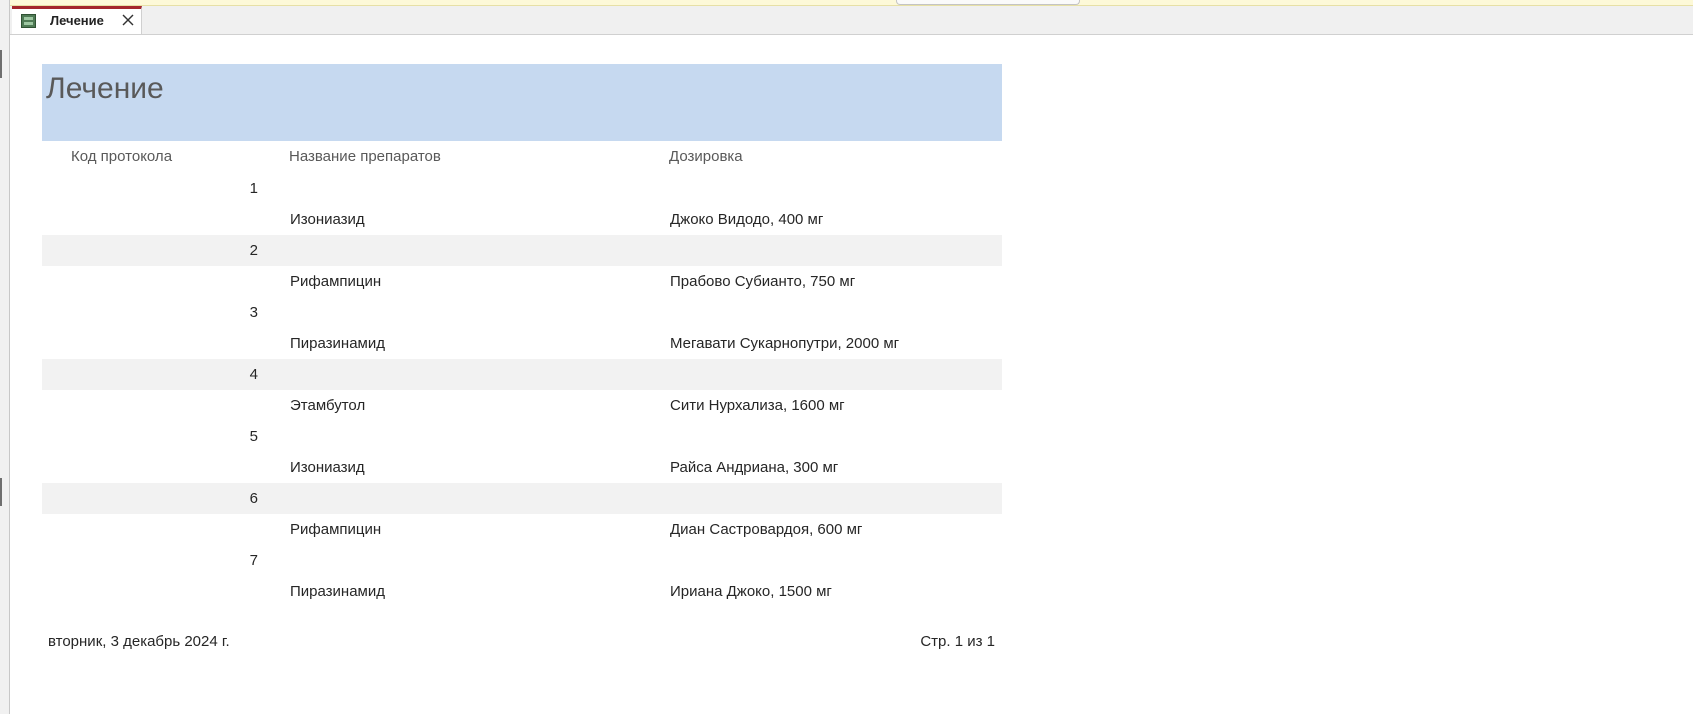 This screenshot has width=1693, height=714. I want to click on dosage: Прабово Субианто, 750 мг, so click(763, 281).